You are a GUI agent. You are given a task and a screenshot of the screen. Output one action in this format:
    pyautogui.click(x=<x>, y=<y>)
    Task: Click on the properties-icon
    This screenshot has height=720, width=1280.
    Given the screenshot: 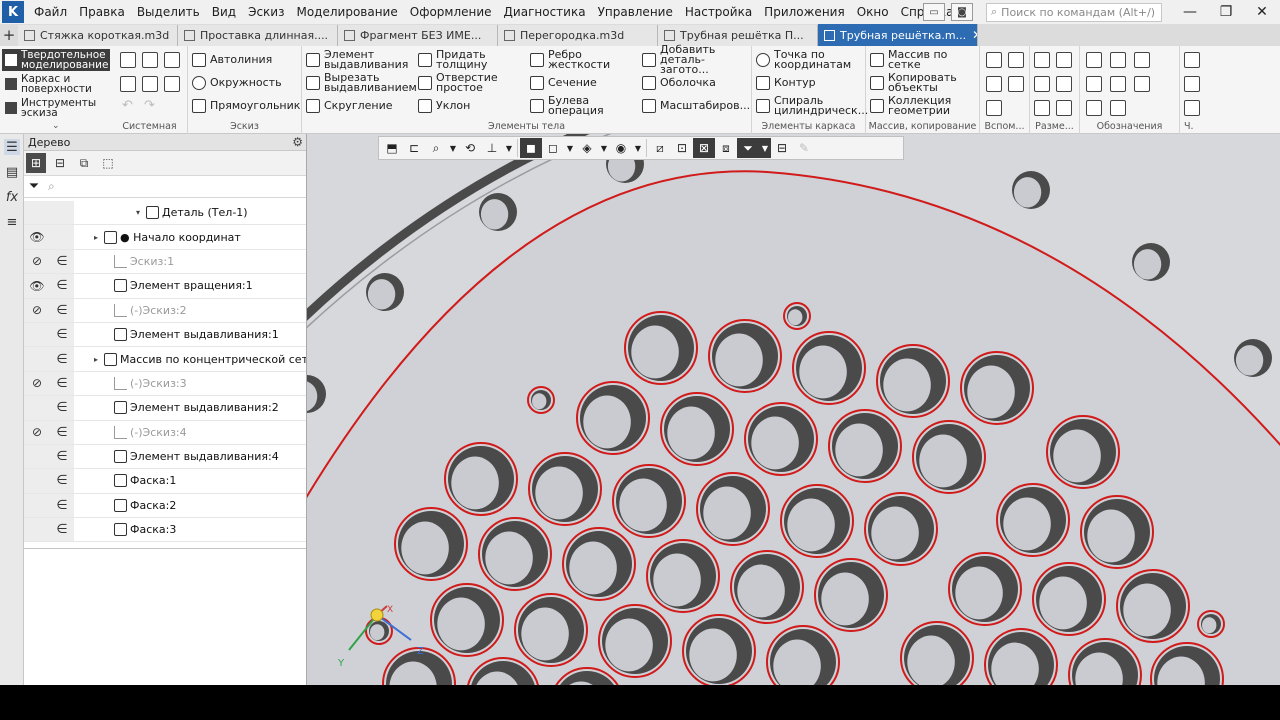 What is the action you would take?
    pyautogui.click(x=1192, y=84)
    